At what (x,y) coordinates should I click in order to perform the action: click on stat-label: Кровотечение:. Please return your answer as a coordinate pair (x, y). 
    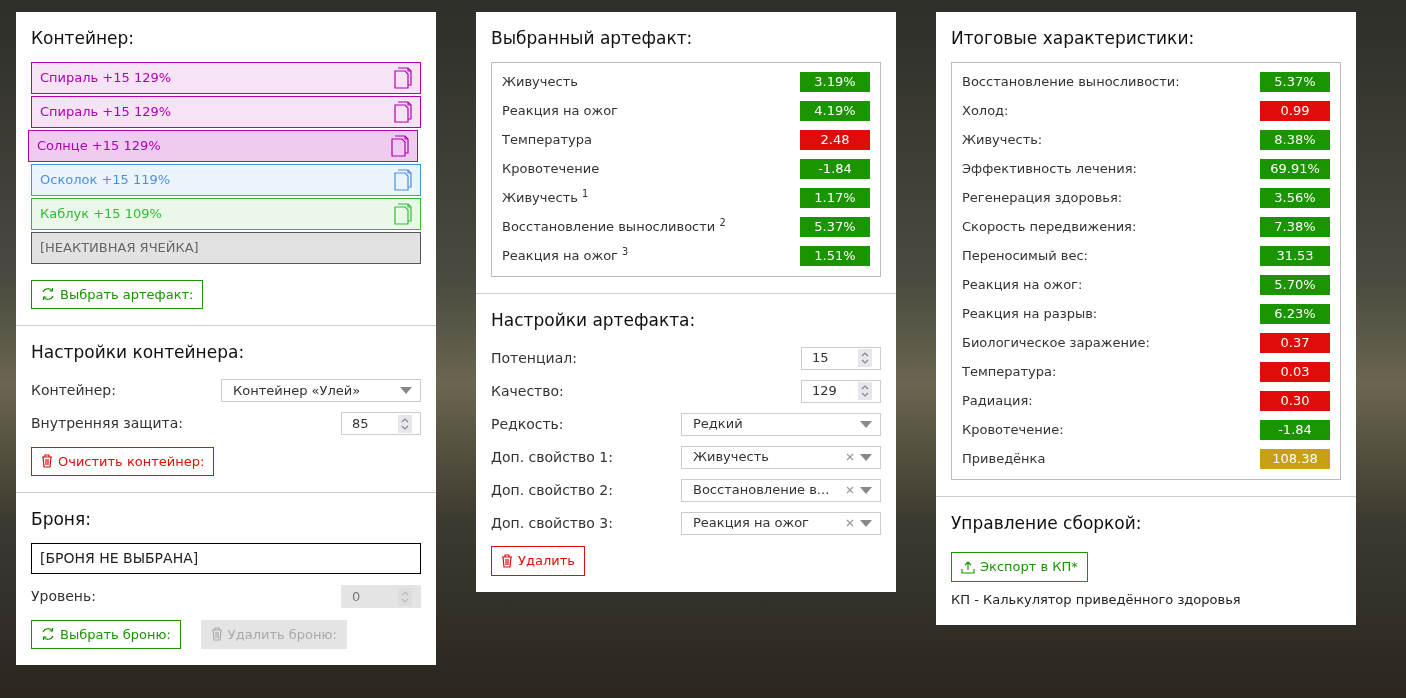
    Looking at the image, I should click on (1013, 430).